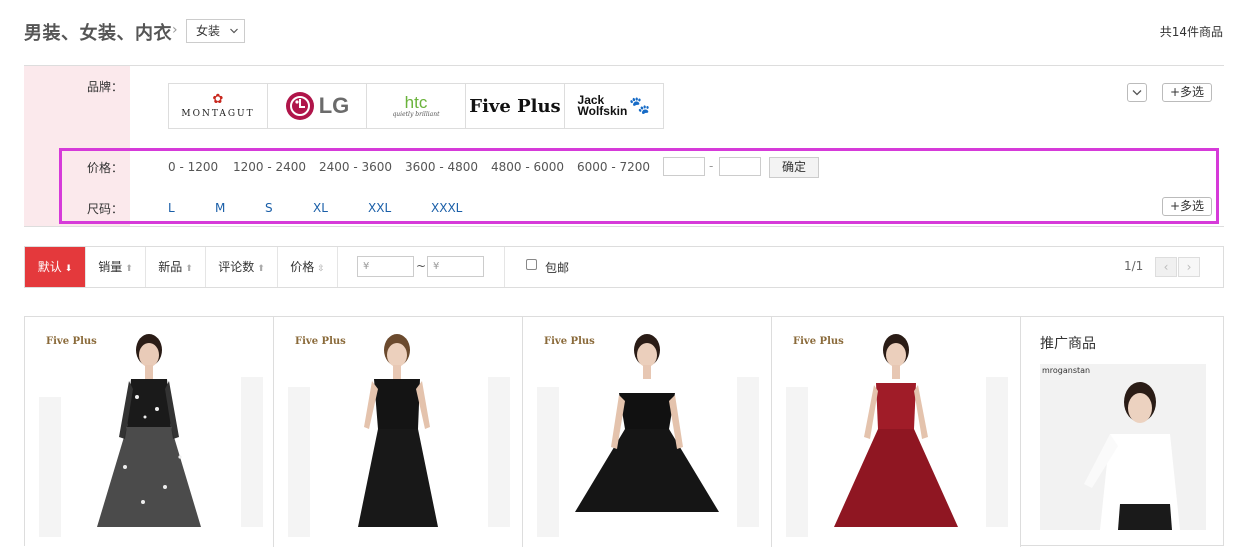 This screenshot has width=1253, height=547. I want to click on promo-panel: 推广商品 mroganstan, so click(1122, 432).